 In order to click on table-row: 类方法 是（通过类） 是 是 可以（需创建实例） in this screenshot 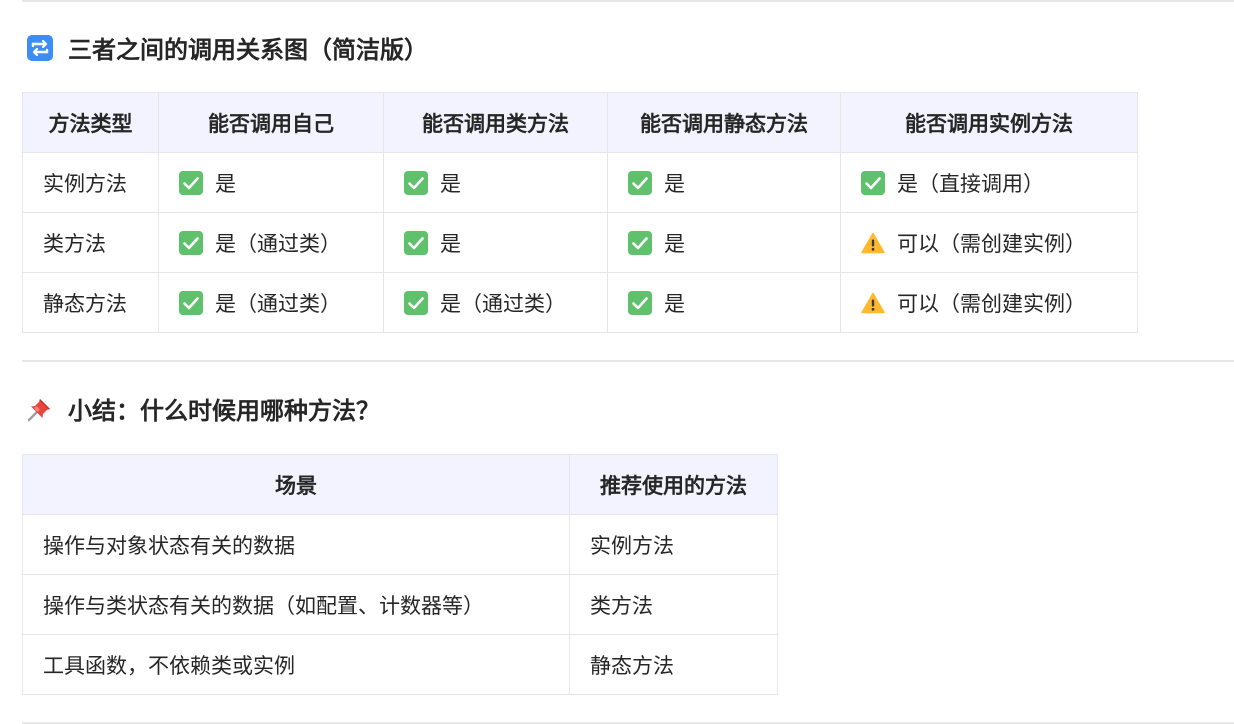, I will do `click(580, 242)`.